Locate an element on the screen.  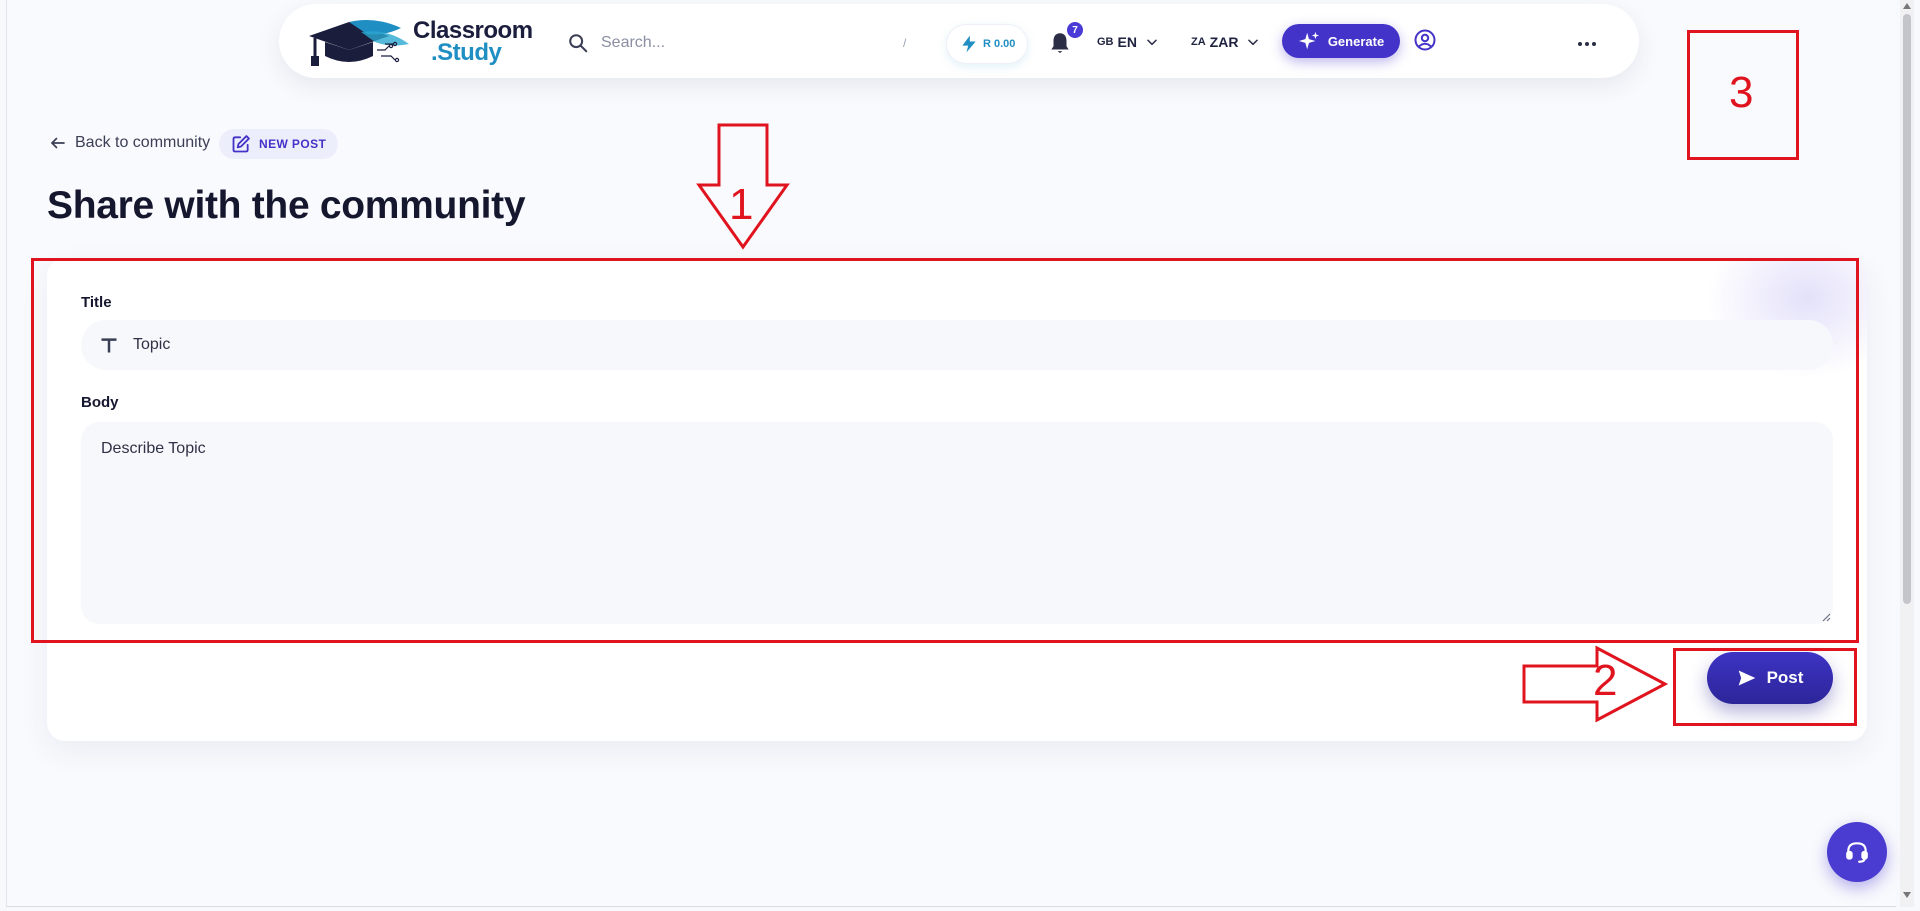
page-title: Share with the community is located at coordinates (286, 205).